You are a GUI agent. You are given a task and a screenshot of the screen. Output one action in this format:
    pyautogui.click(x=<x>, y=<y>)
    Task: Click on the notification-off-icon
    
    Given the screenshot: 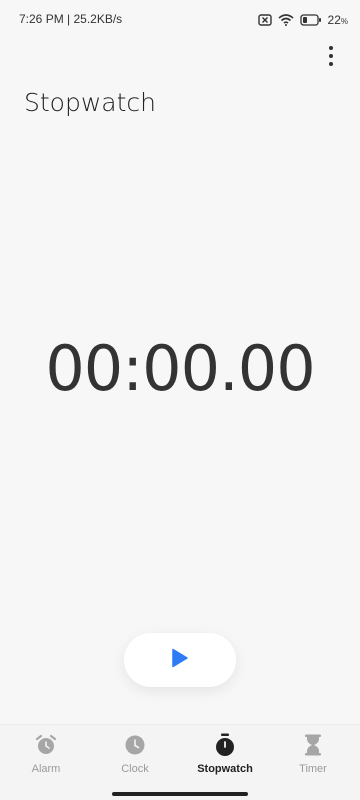 What is the action you would take?
    pyautogui.click(x=264, y=20)
    